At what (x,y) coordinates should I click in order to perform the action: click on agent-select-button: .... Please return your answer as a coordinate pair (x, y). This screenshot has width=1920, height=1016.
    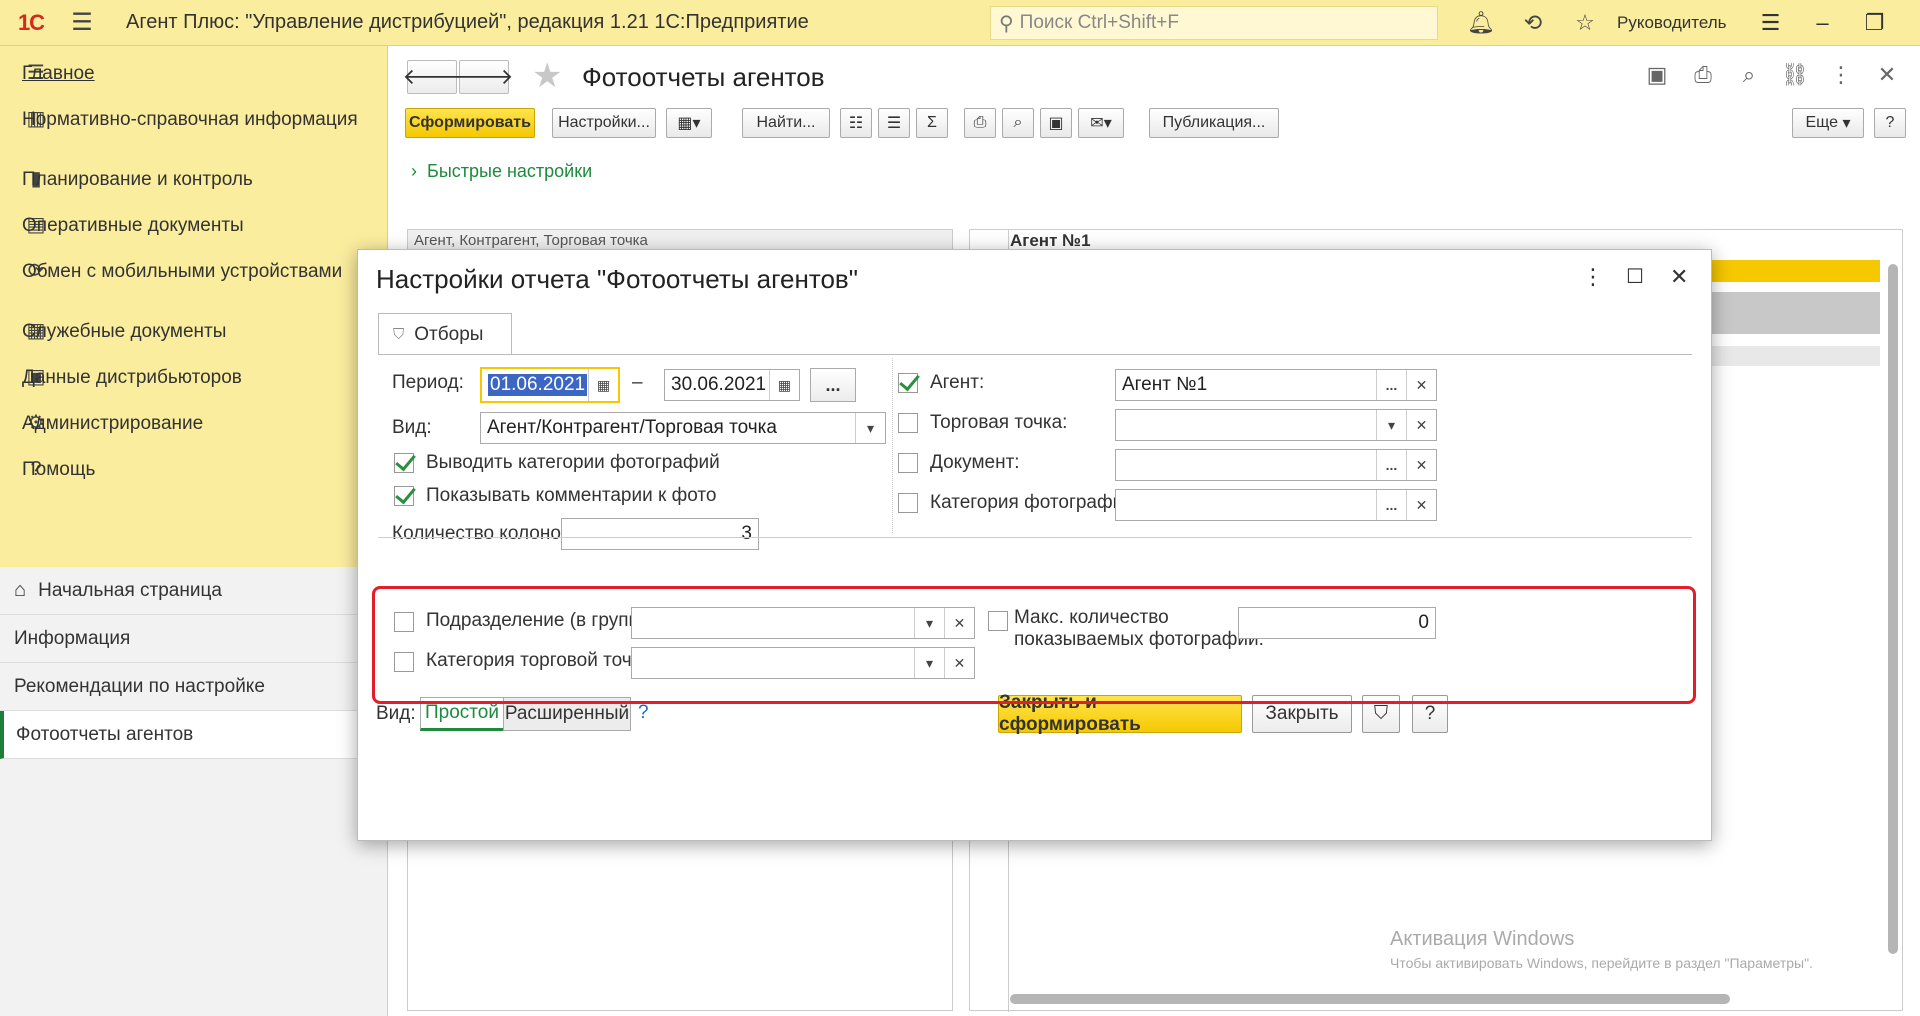
    Looking at the image, I should click on (1391, 385).